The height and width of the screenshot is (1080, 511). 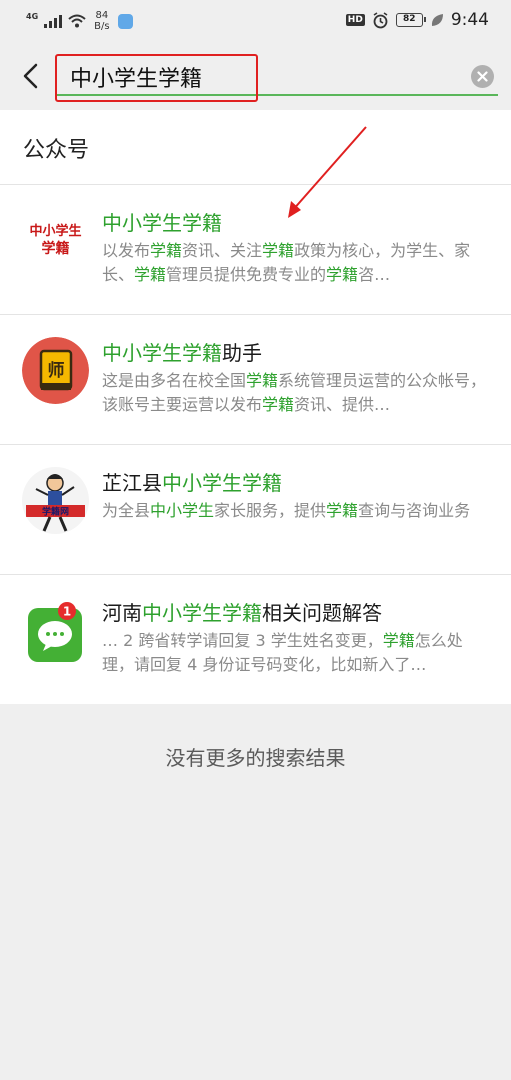 I want to click on back-arrow-icon, so click(x=30, y=76).